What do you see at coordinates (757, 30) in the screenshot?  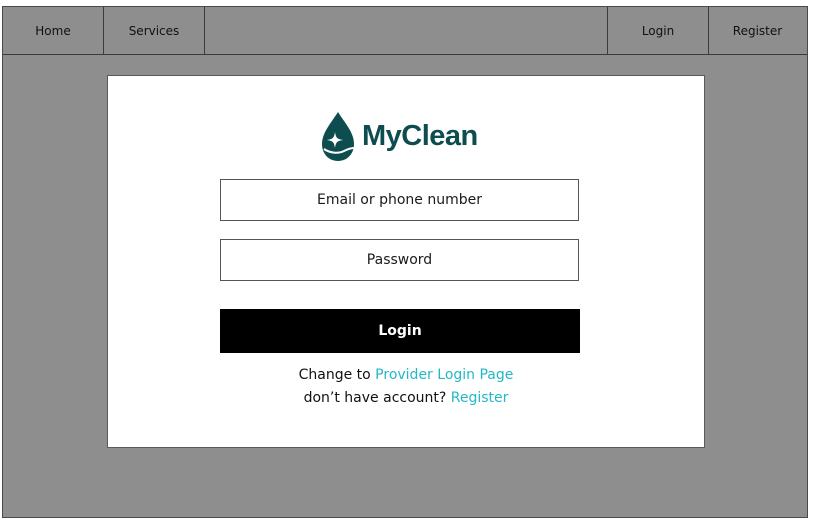 I see `nav-register: Register` at bounding box center [757, 30].